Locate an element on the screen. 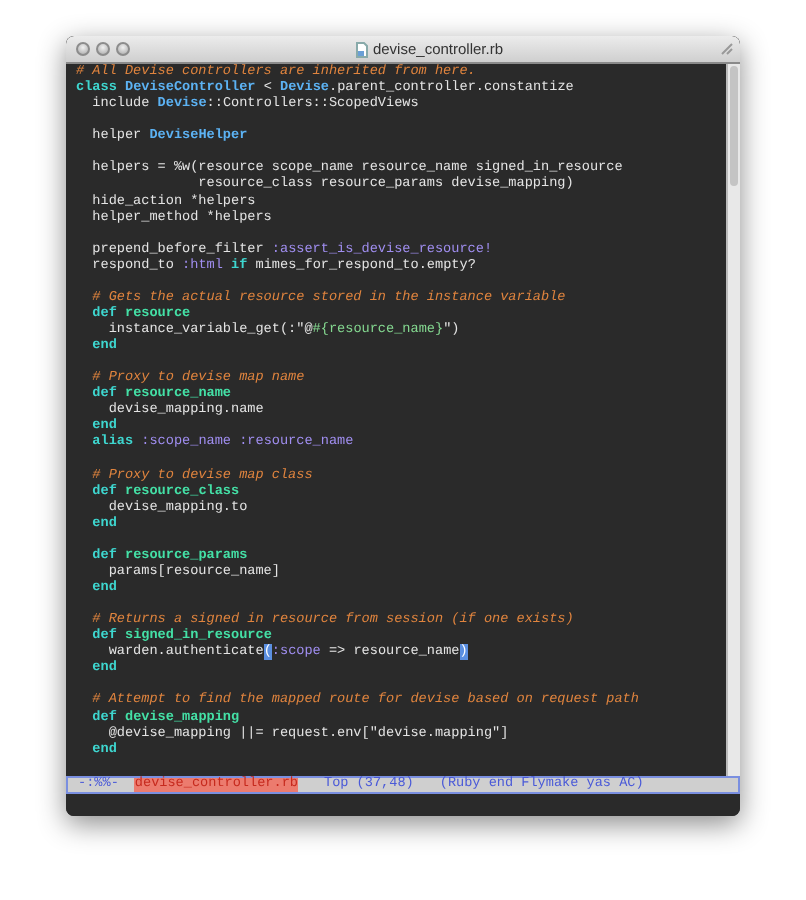  resize-icon is located at coordinates (727, 49).